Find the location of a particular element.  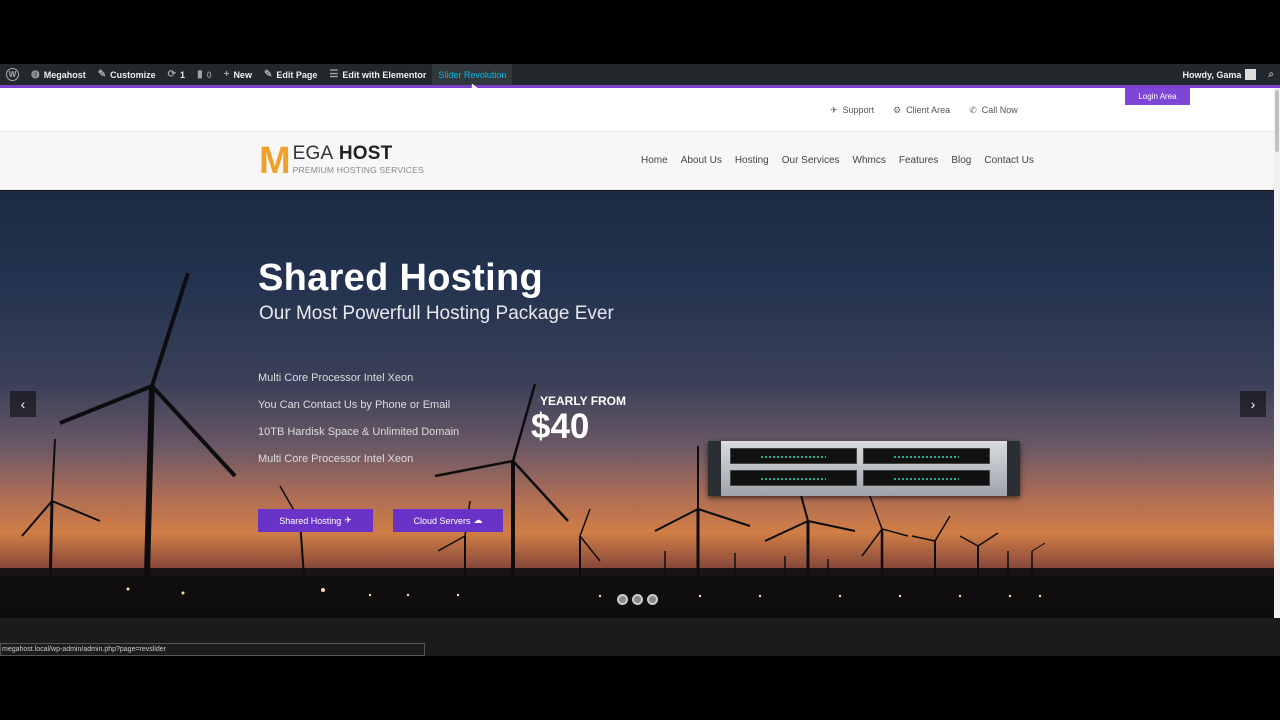

dashboard-icon: ◍ is located at coordinates (35, 74).